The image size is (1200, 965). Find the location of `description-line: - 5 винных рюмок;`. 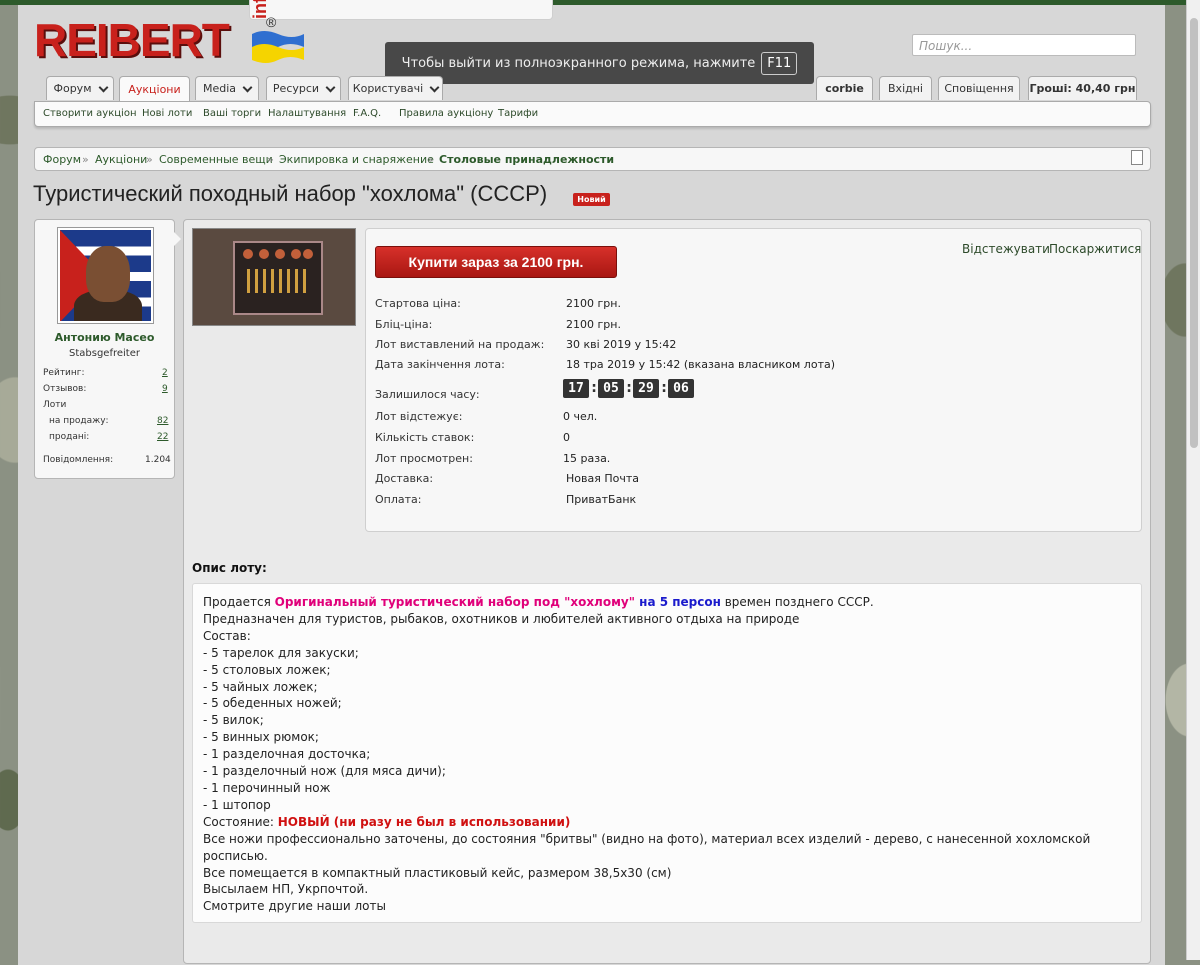

description-line: - 5 винных рюмок; is located at coordinates (261, 737).